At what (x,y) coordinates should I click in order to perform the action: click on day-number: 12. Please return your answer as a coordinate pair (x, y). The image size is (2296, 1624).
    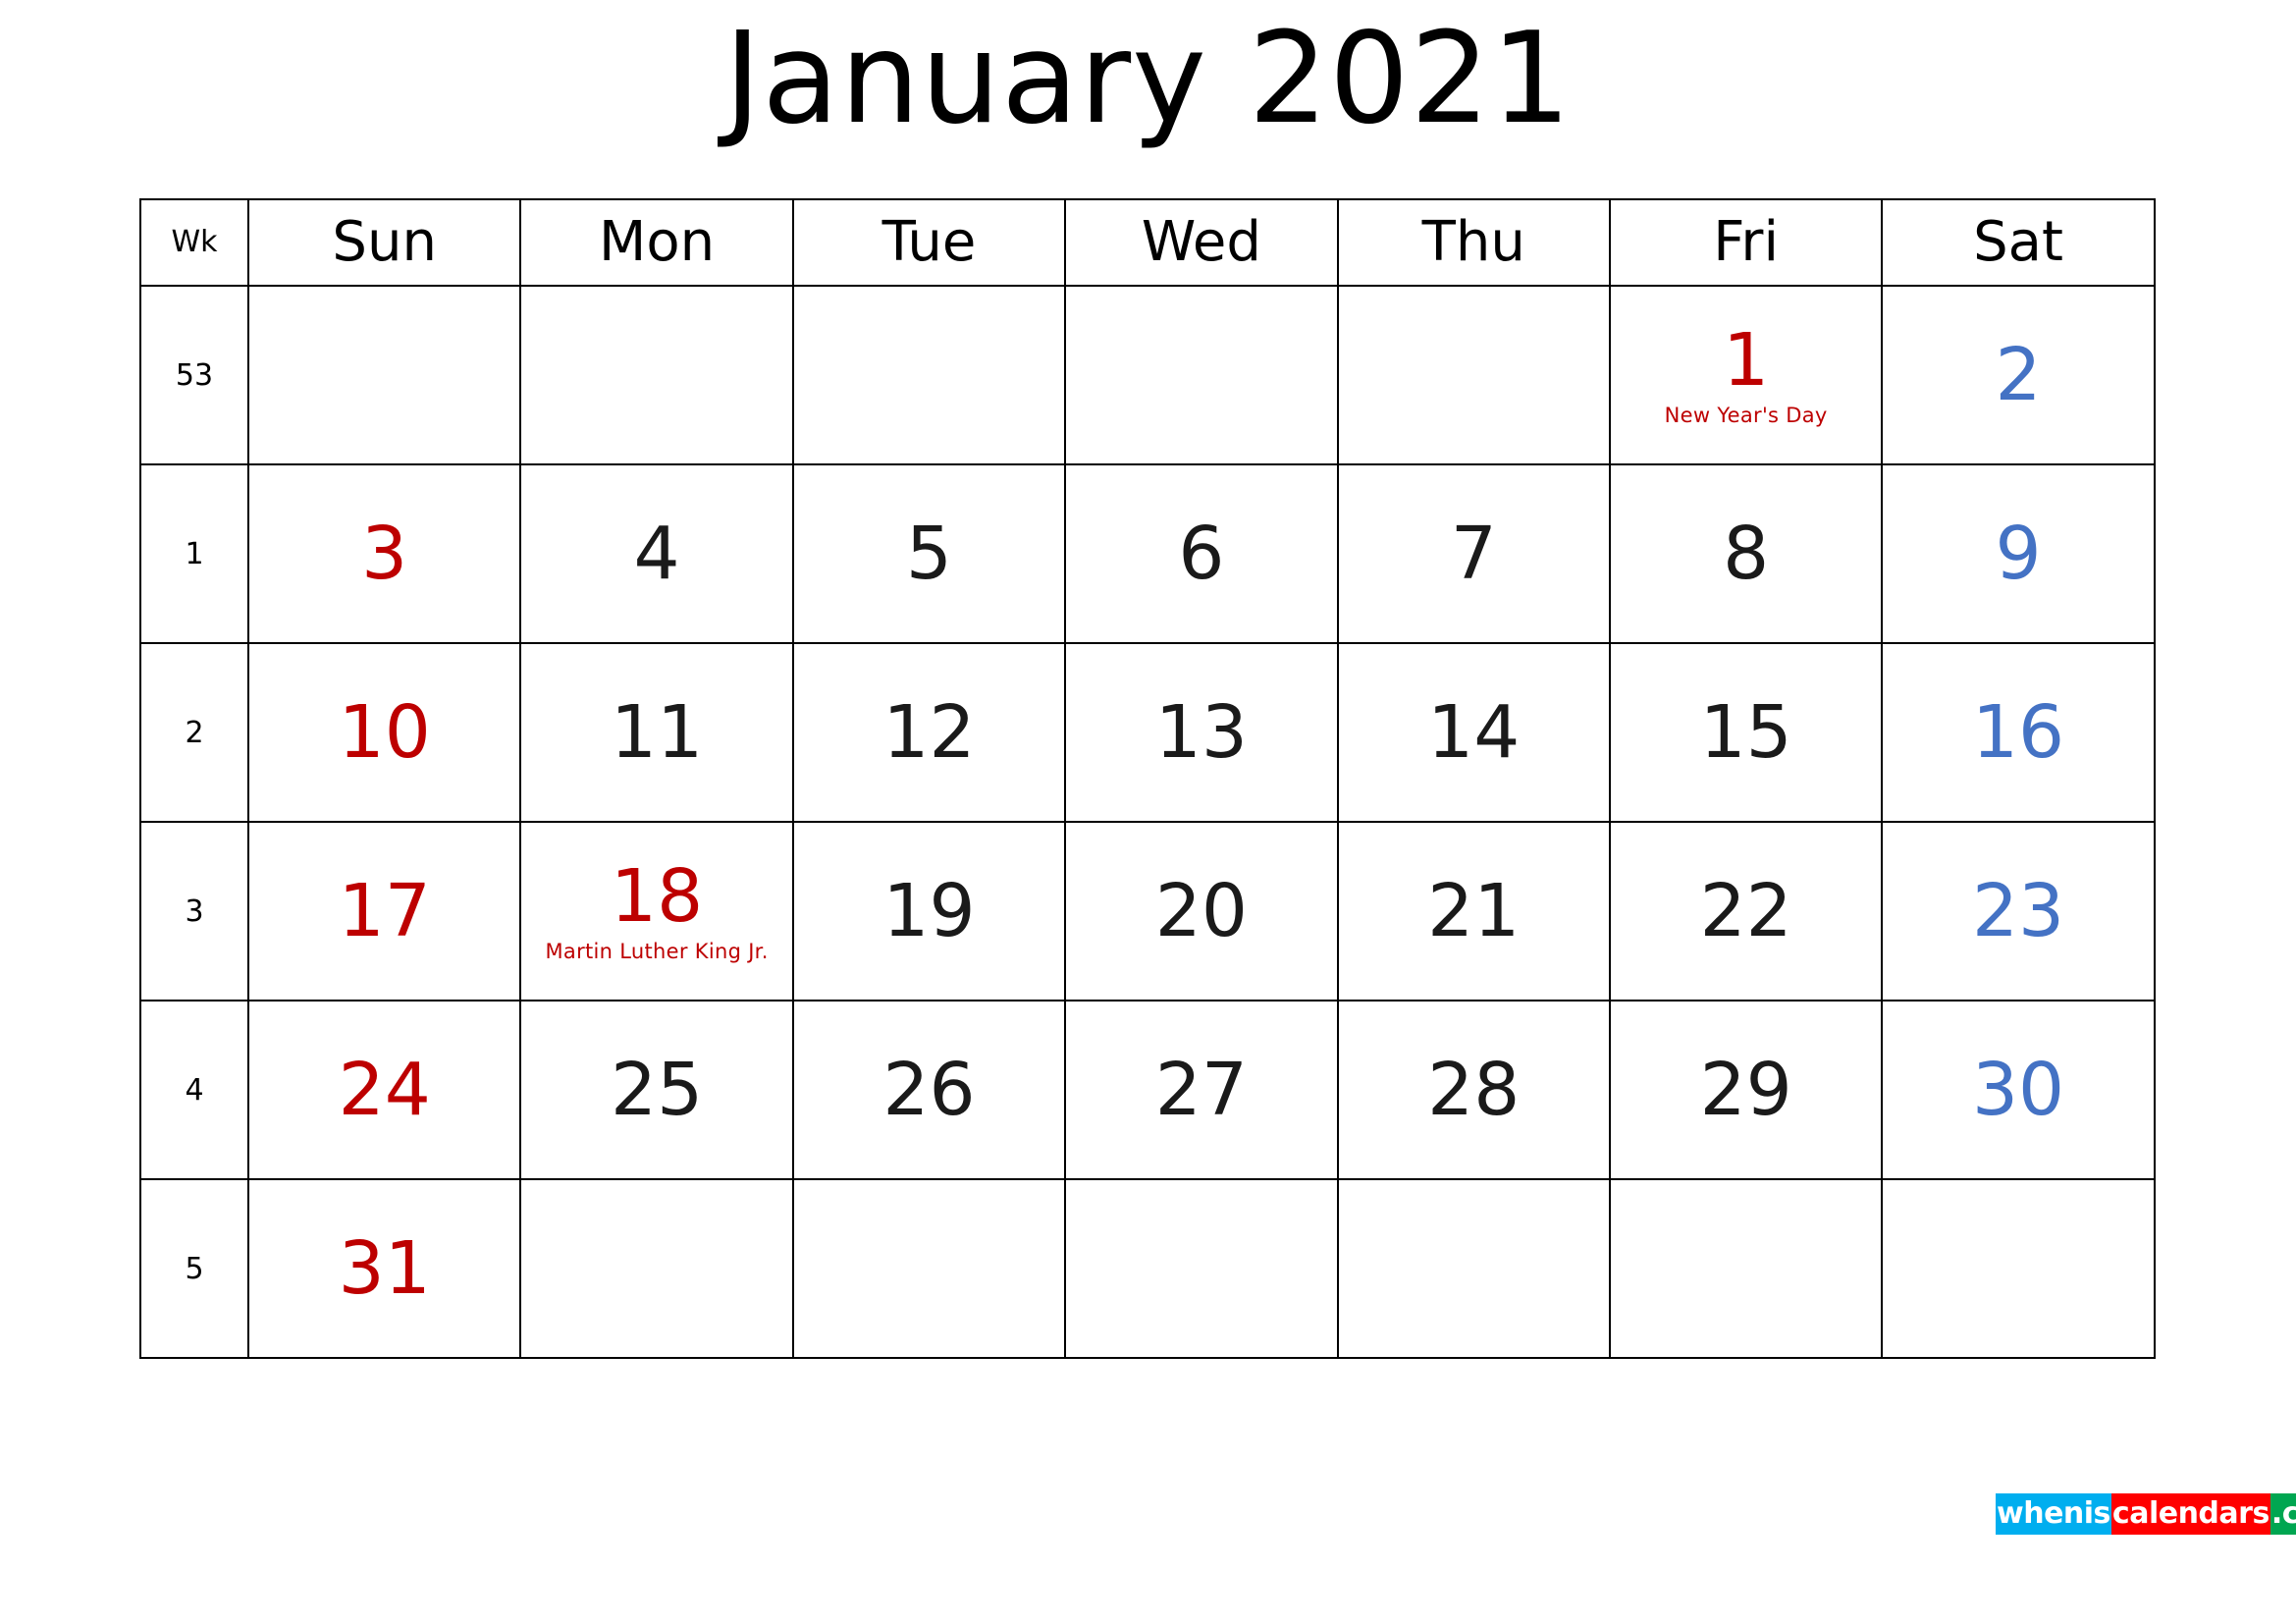
    Looking at the image, I should click on (929, 732).